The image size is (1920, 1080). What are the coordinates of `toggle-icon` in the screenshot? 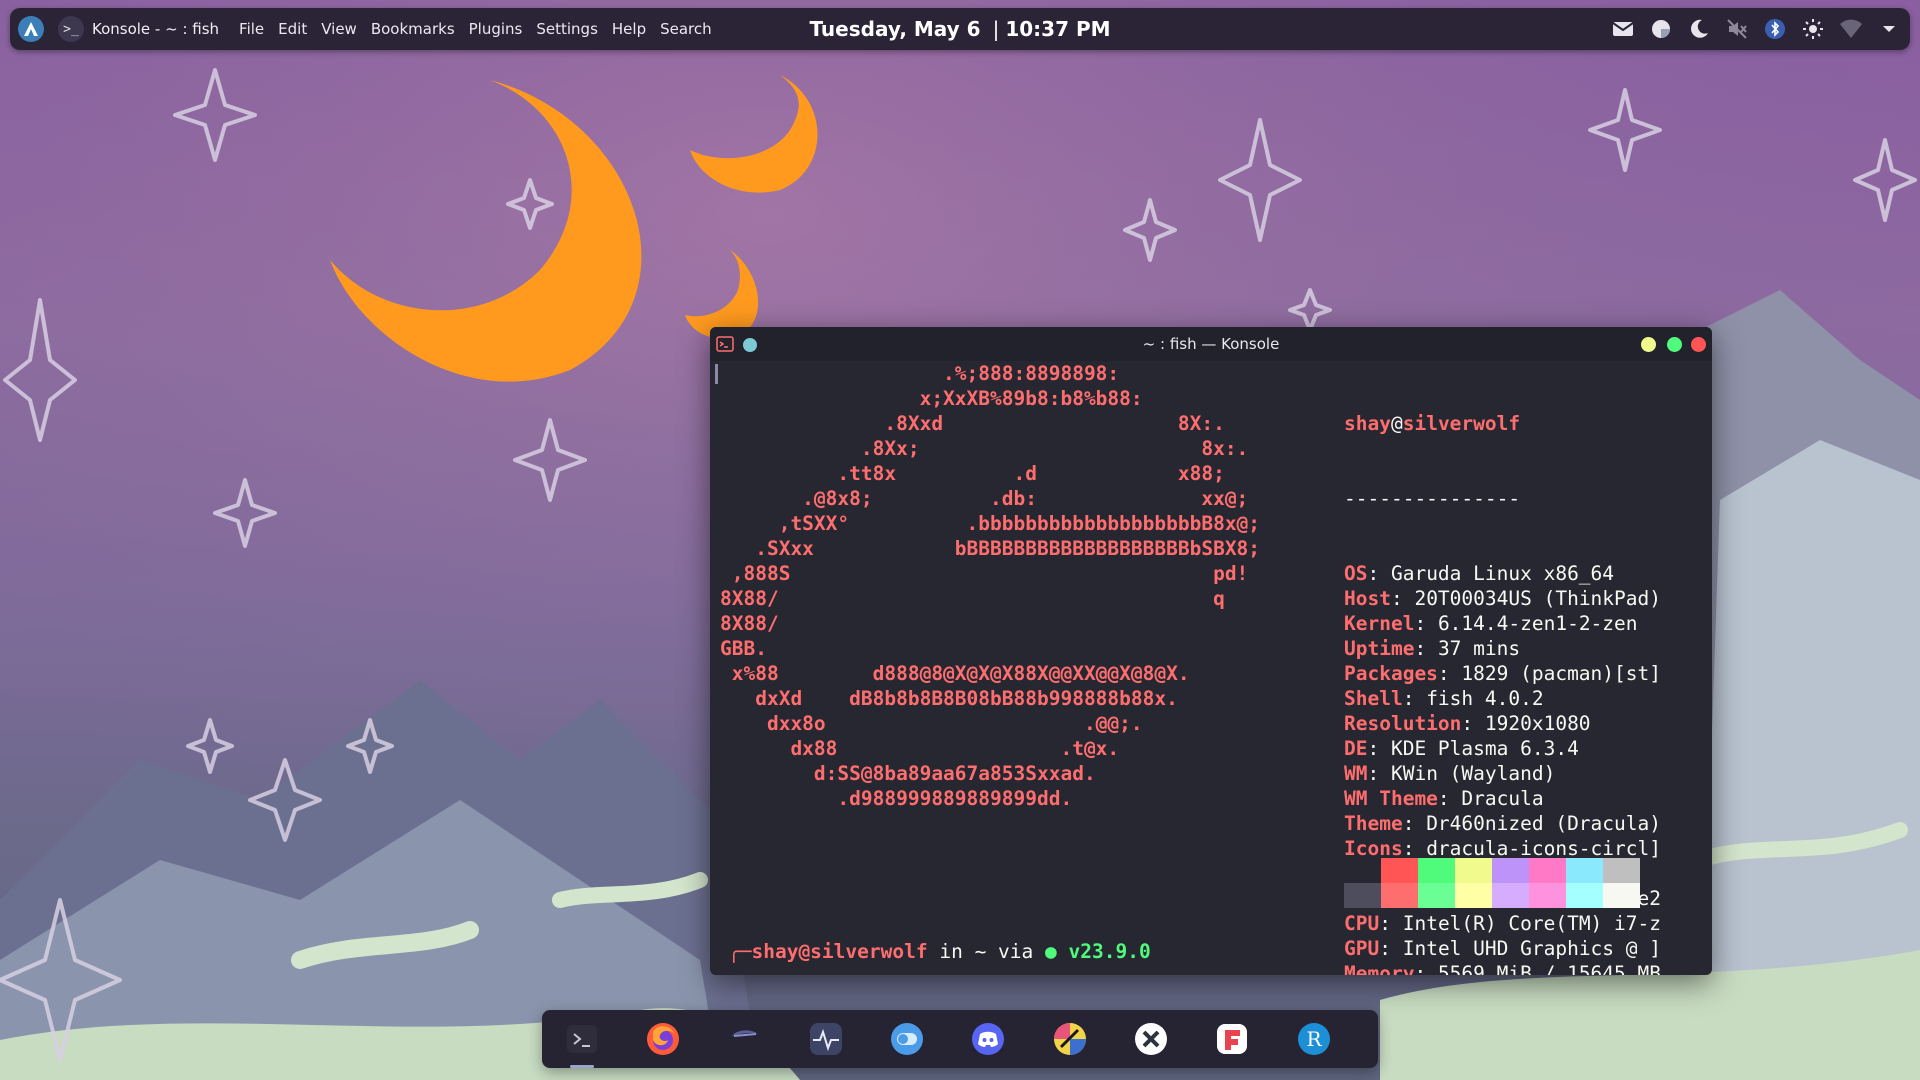 It's located at (907, 1039).